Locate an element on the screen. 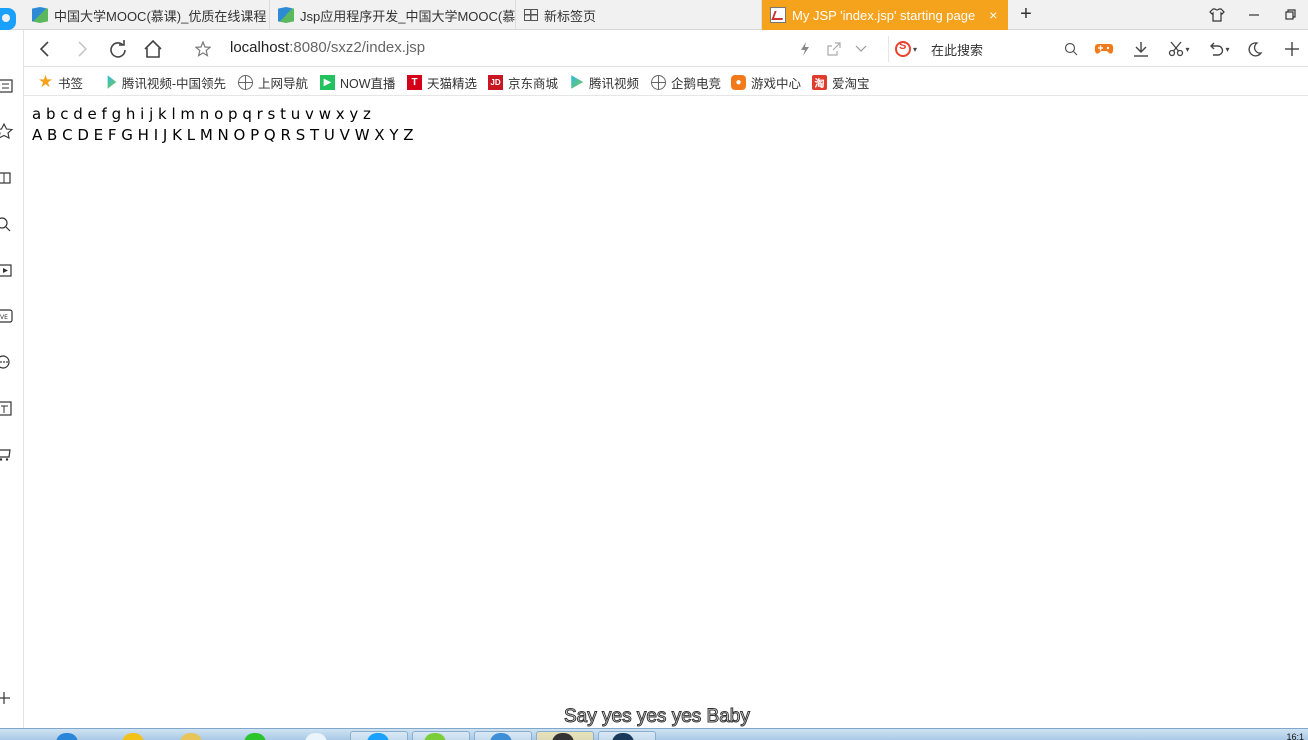  shopping-cart-icon is located at coordinates (7, 455).